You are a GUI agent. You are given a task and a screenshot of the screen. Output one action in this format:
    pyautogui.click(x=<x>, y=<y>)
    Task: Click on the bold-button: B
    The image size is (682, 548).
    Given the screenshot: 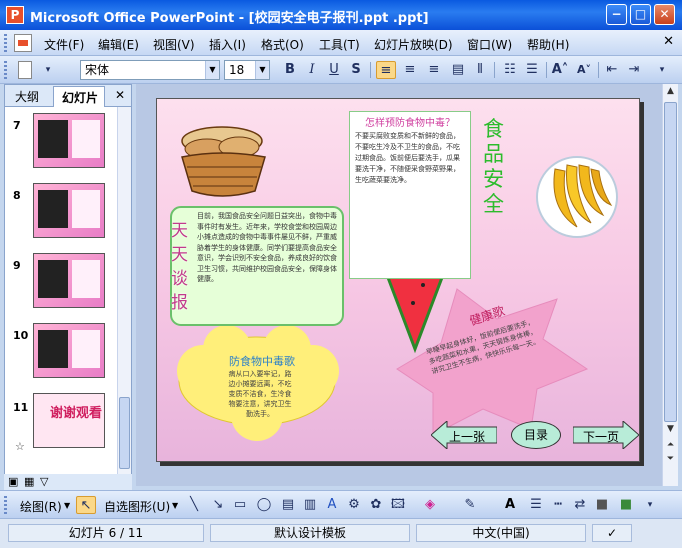 What is the action you would take?
    pyautogui.click(x=290, y=70)
    